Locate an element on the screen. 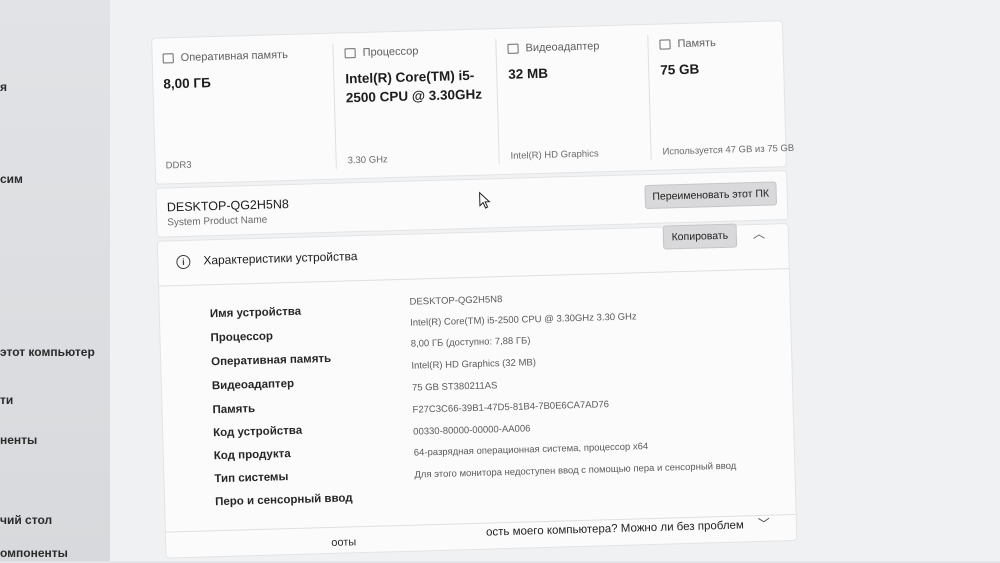 Image resolution: width=1000 pixels, height=563 pixels. cpu-tile-sub: 3.30 GHz is located at coordinates (367, 160).